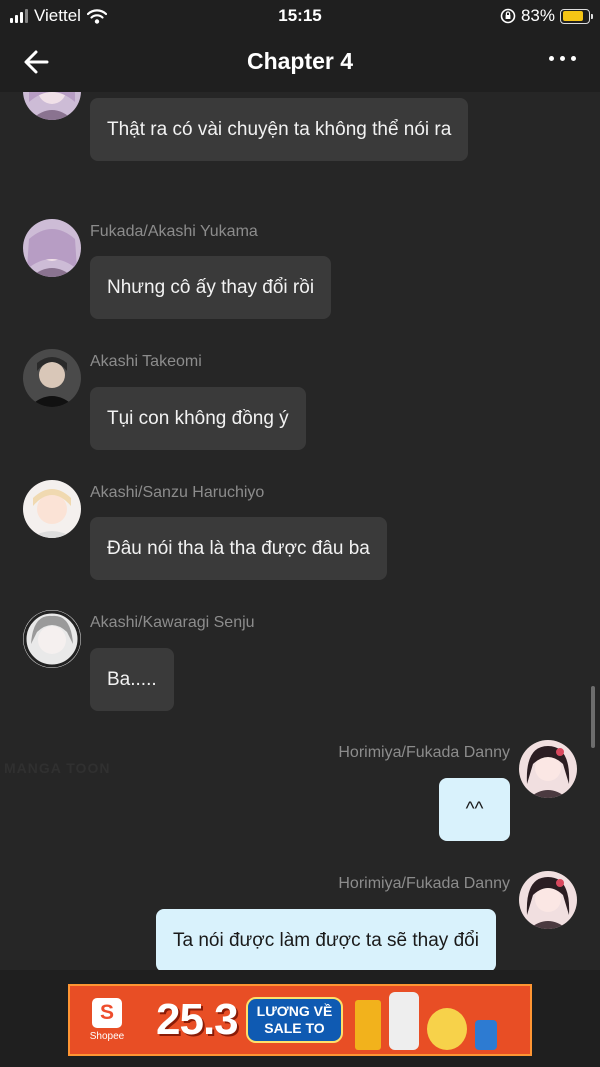 The image size is (600, 1067). Describe the element at coordinates (146, 361) in the screenshot. I see `author-name: Akashi Takeomi` at that location.